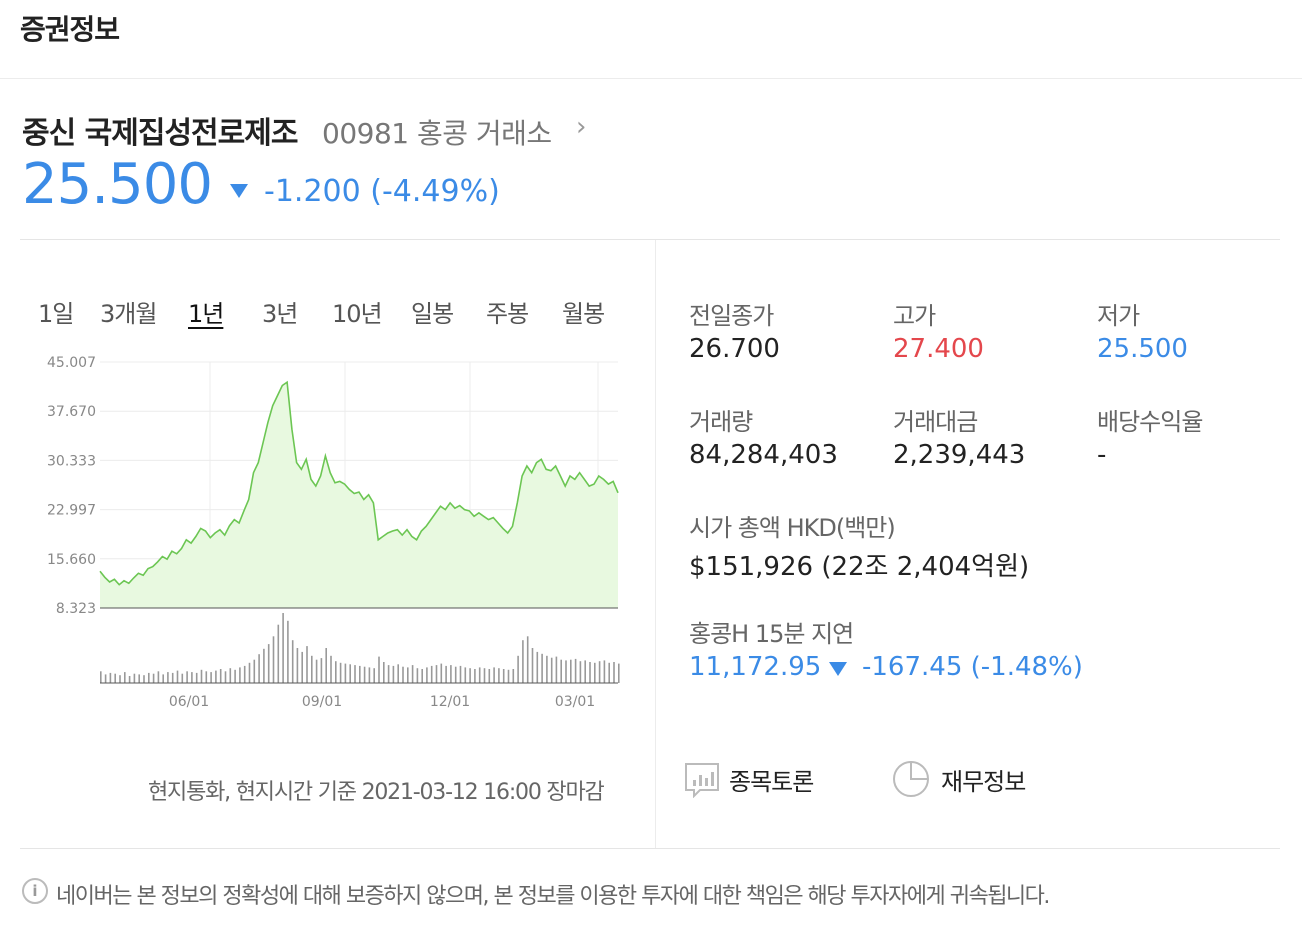 The image size is (1302, 932). I want to click on stat-dividend-label: 배당수익율, so click(1150, 422).